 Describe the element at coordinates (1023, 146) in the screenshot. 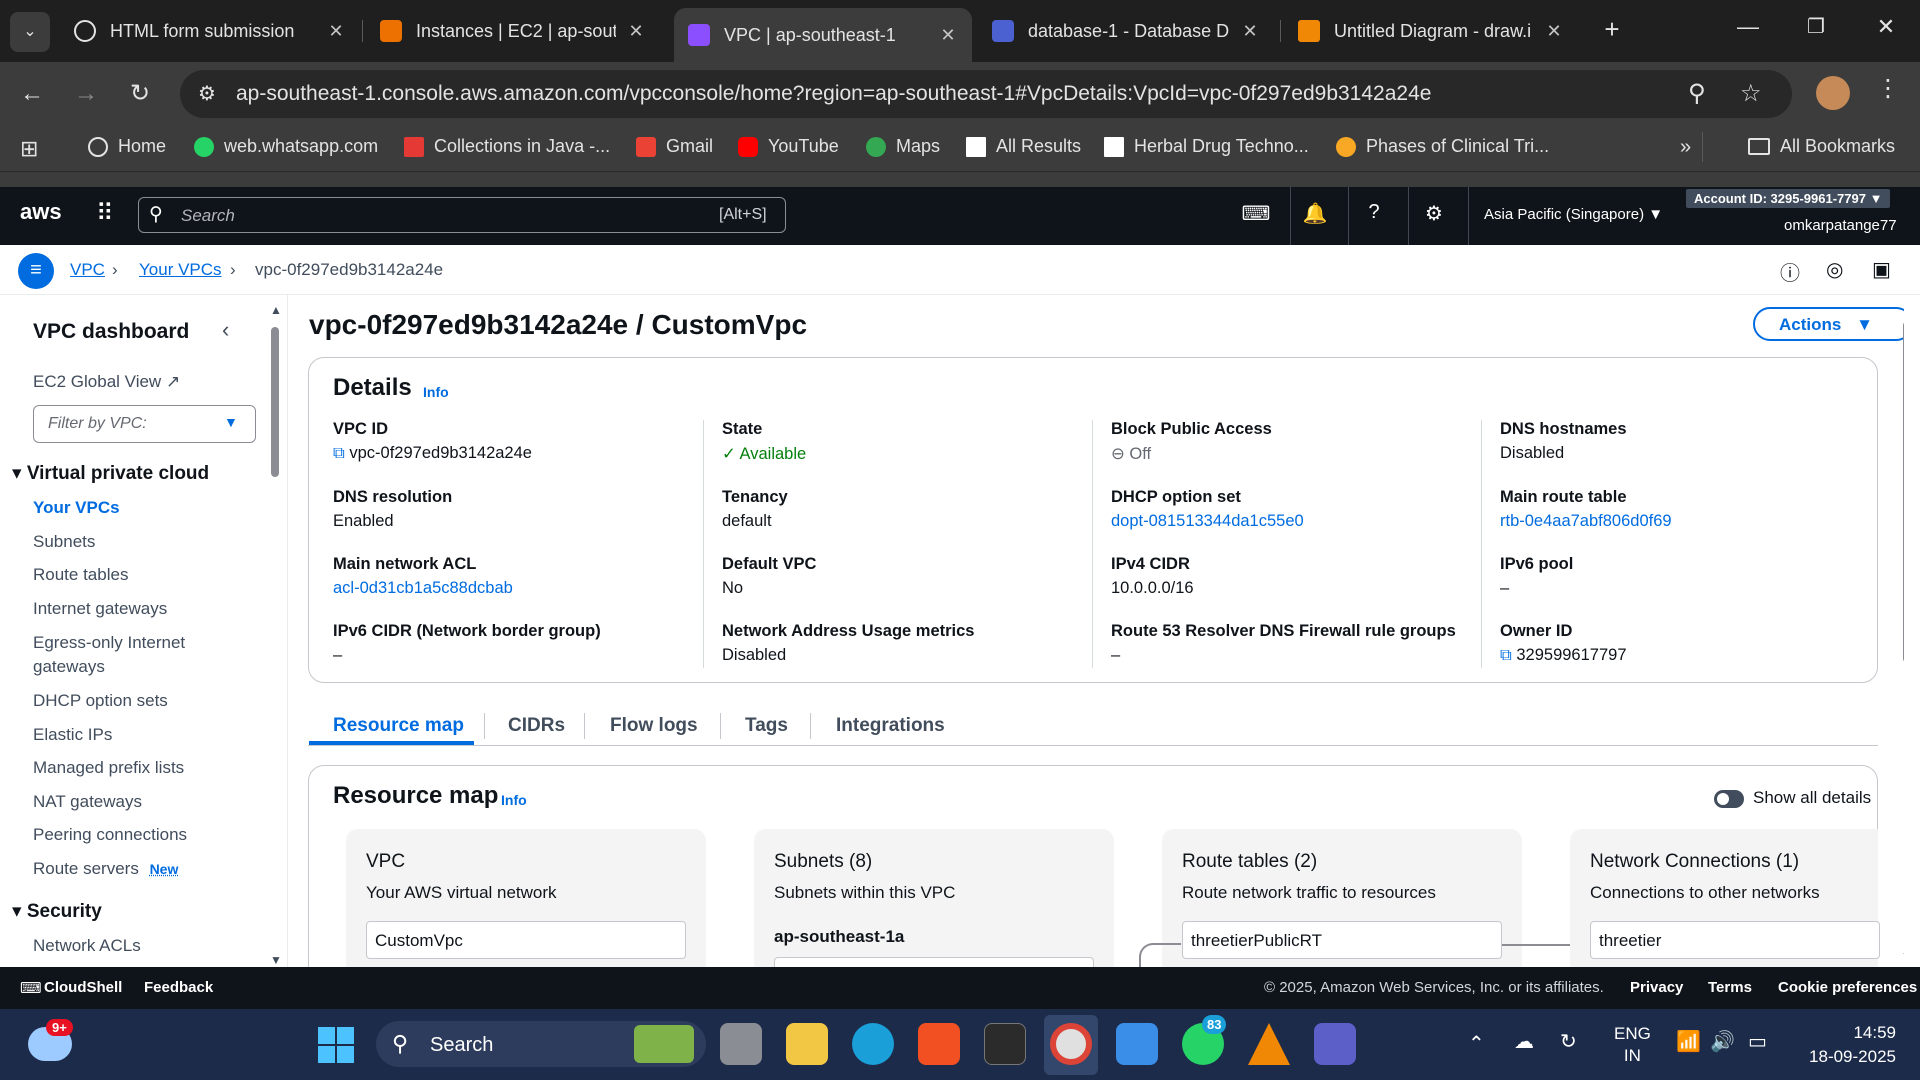

I see `bookmark-all-results: All Results` at that location.